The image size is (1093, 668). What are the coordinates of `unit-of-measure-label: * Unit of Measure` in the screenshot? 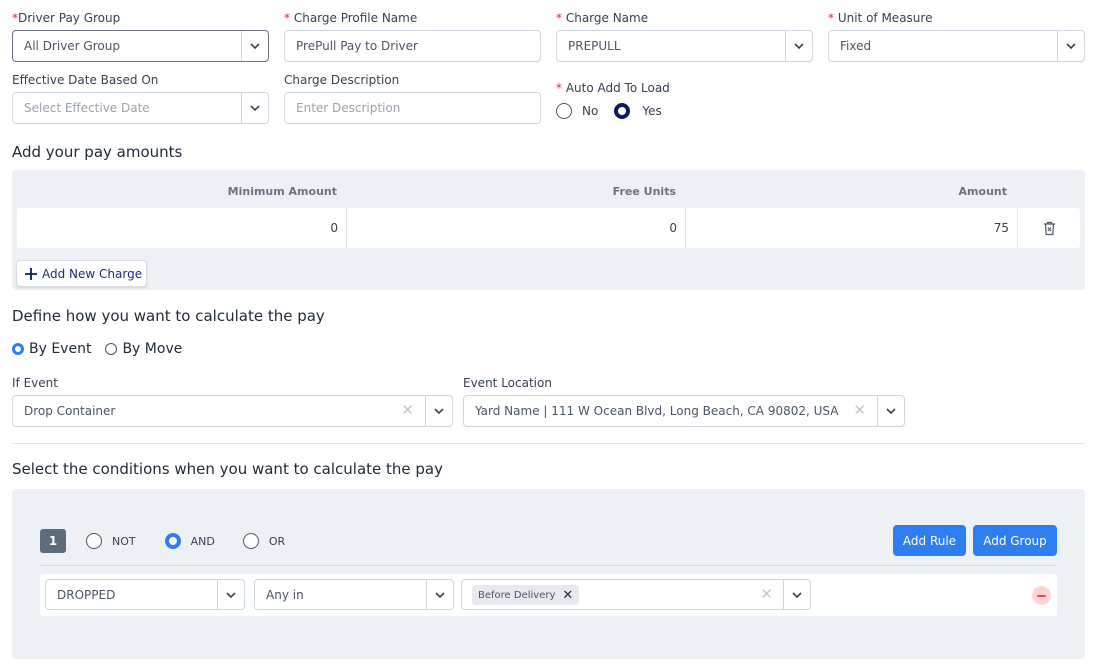 It's located at (880, 18).